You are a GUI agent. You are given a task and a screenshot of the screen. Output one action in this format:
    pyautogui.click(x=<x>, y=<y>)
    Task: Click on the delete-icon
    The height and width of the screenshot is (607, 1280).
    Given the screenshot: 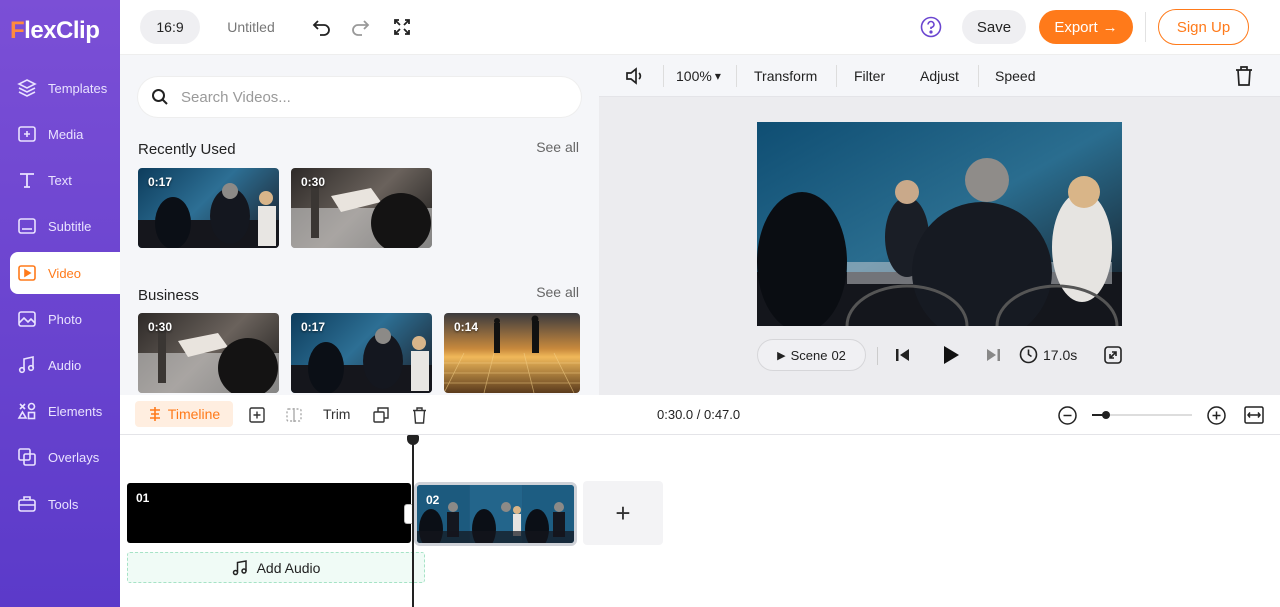 What is the action you would take?
    pyautogui.click(x=419, y=415)
    